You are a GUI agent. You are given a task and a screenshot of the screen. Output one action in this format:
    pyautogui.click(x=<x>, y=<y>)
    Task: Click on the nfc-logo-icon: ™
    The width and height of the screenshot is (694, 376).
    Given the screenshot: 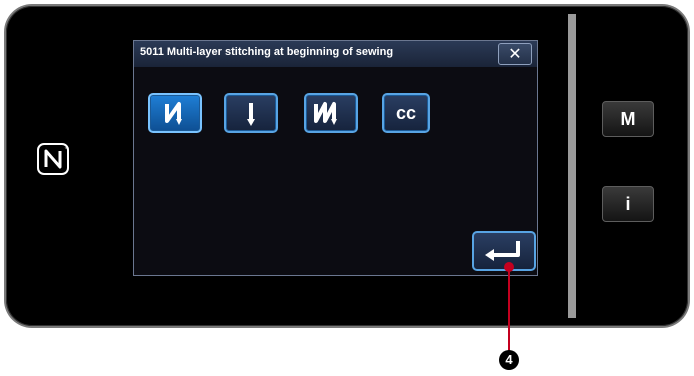 What is the action you would take?
    pyautogui.click(x=53, y=159)
    